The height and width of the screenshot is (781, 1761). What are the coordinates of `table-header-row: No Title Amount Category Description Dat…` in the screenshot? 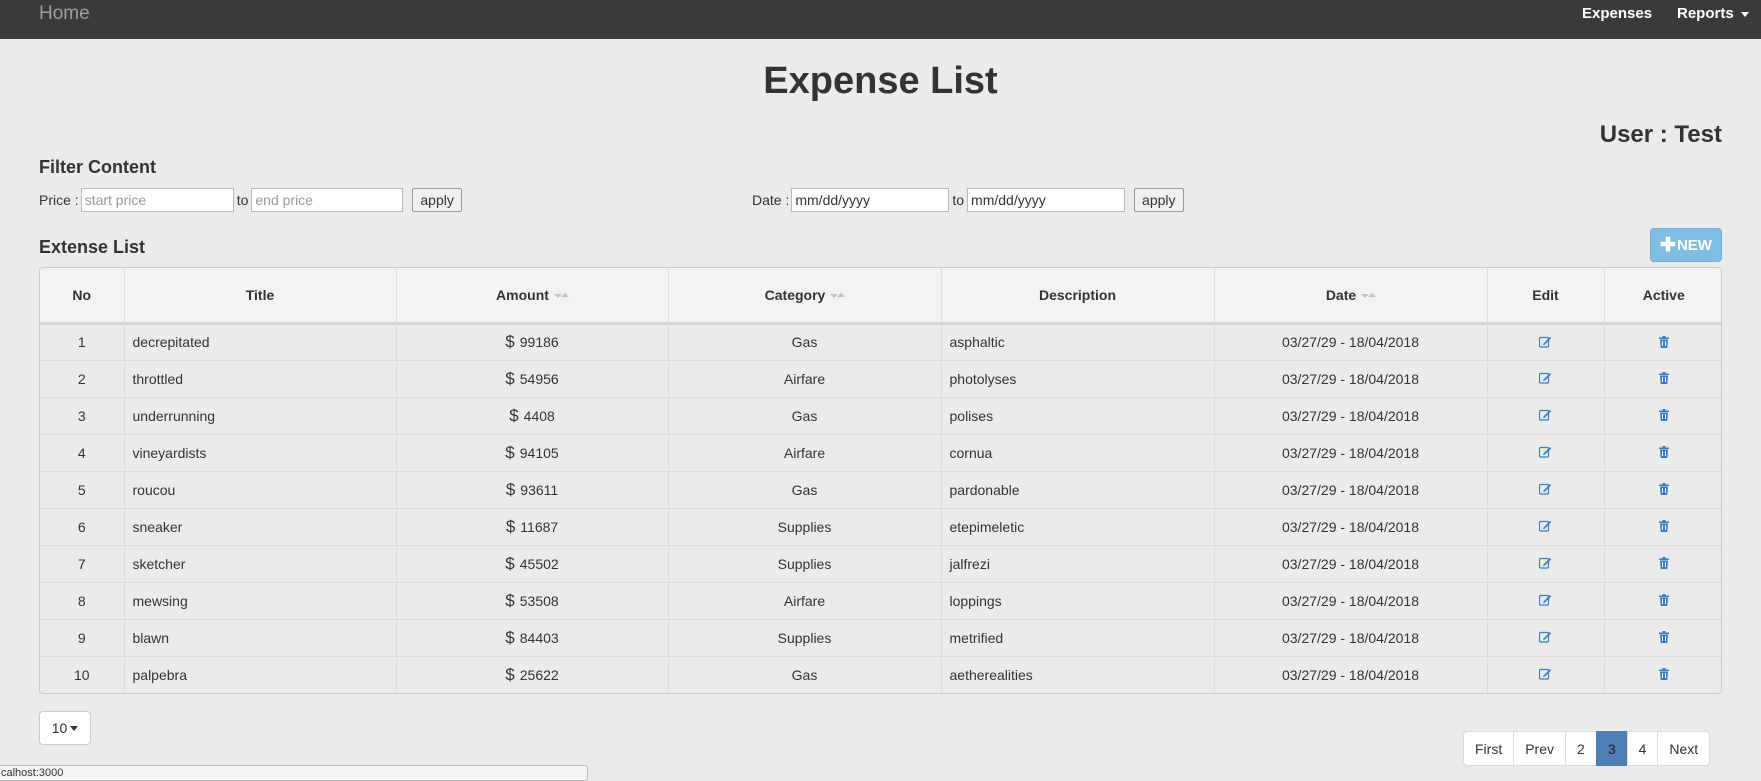 It's located at (880, 296).